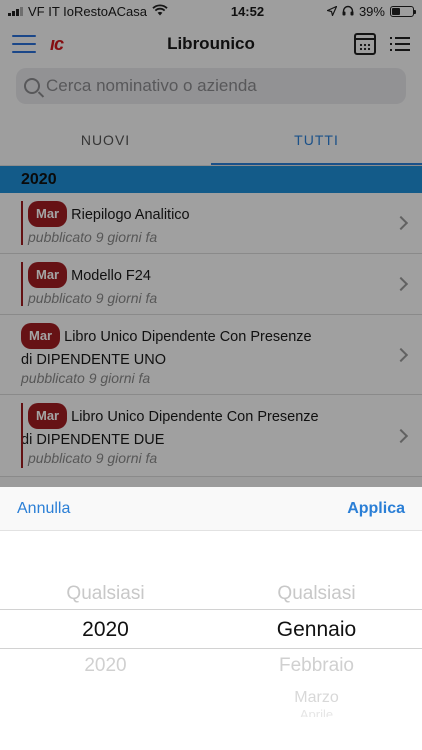 This screenshot has width=422, height=750. I want to click on document-title-text: Modello F24, so click(111, 276).